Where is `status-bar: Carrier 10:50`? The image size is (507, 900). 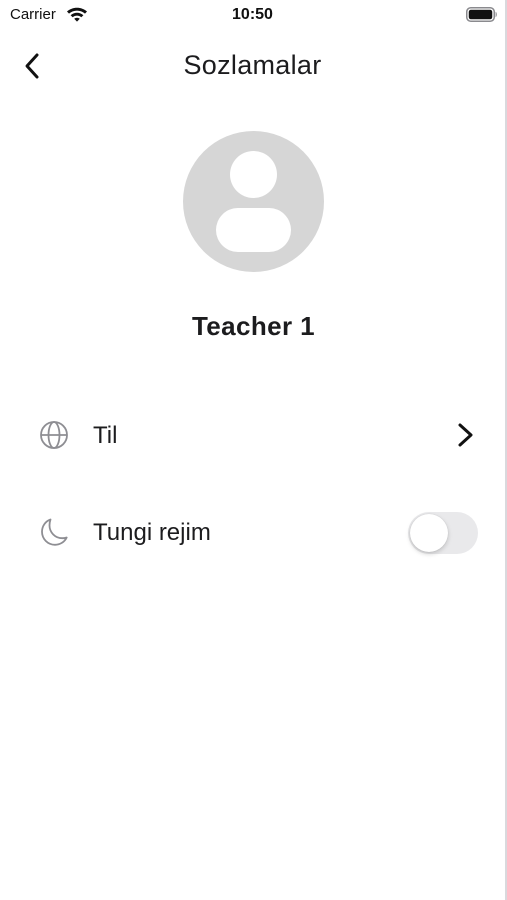
status-bar: Carrier 10:50 is located at coordinates (252, 15).